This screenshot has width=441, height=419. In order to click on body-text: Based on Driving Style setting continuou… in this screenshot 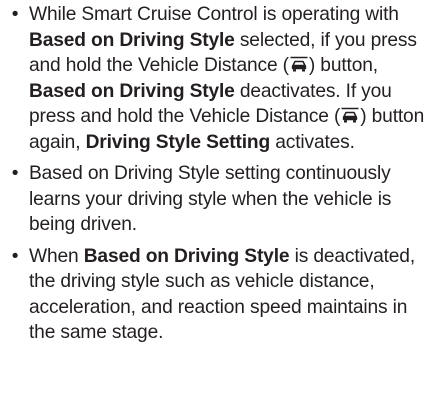, I will do `click(210, 199)`.